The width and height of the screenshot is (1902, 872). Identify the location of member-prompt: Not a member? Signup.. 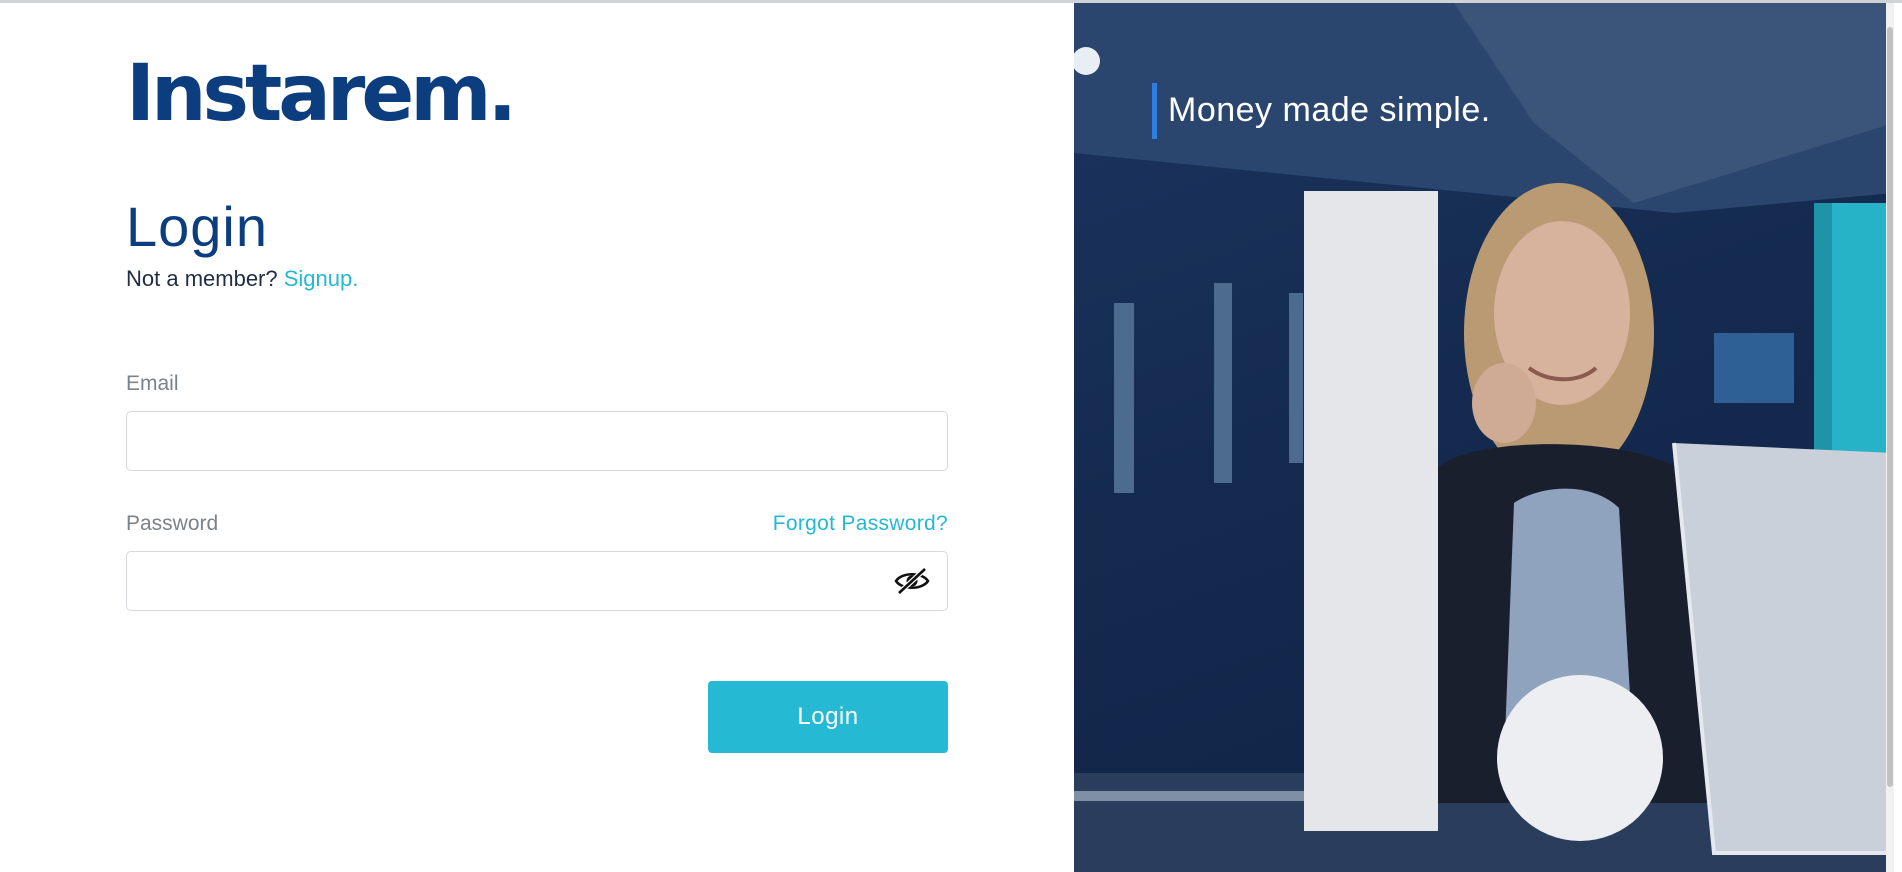
(242, 279).